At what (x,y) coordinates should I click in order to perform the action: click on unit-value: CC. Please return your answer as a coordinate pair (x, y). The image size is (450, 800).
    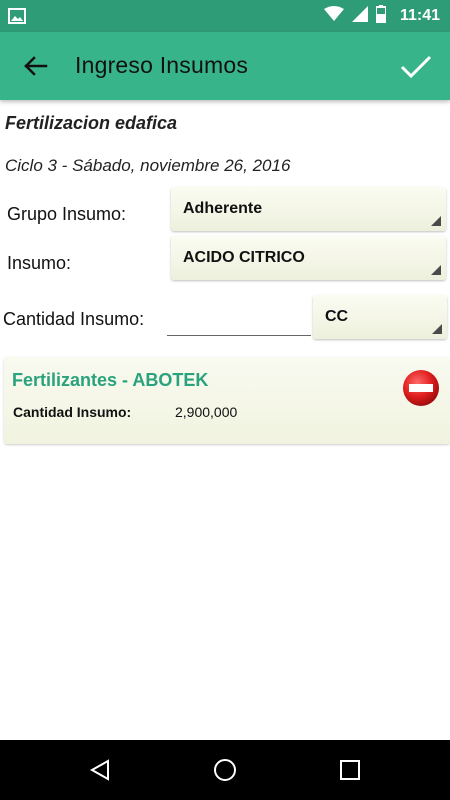
    Looking at the image, I should click on (337, 316).